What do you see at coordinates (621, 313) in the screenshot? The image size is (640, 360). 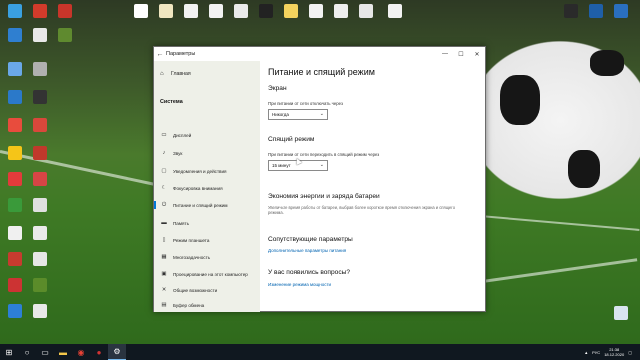 I see `recycle-bin-icon` at bounding box center [621, 313].